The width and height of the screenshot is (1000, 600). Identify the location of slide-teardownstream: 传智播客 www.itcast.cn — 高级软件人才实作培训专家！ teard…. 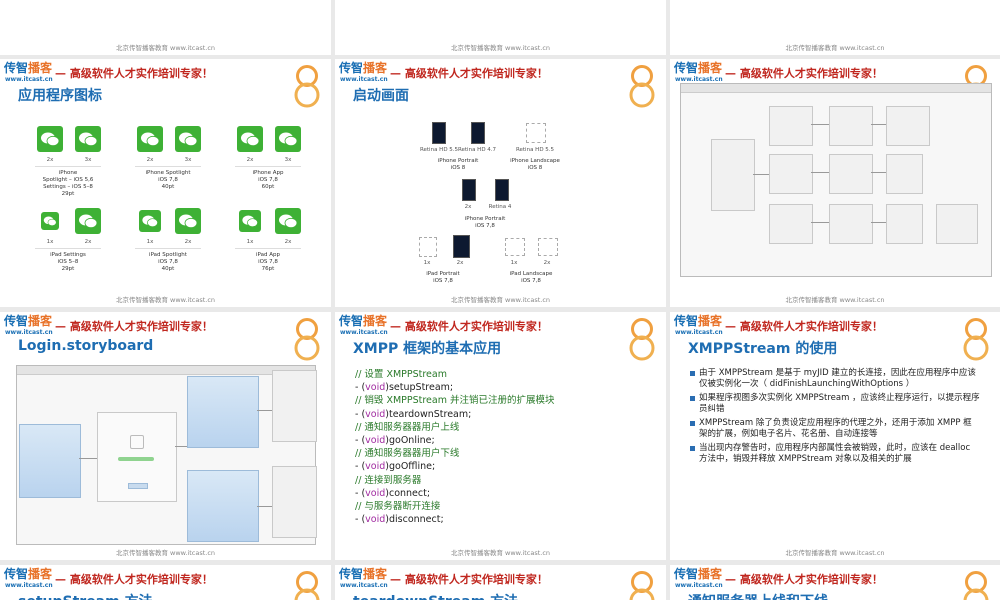
(500, 582).